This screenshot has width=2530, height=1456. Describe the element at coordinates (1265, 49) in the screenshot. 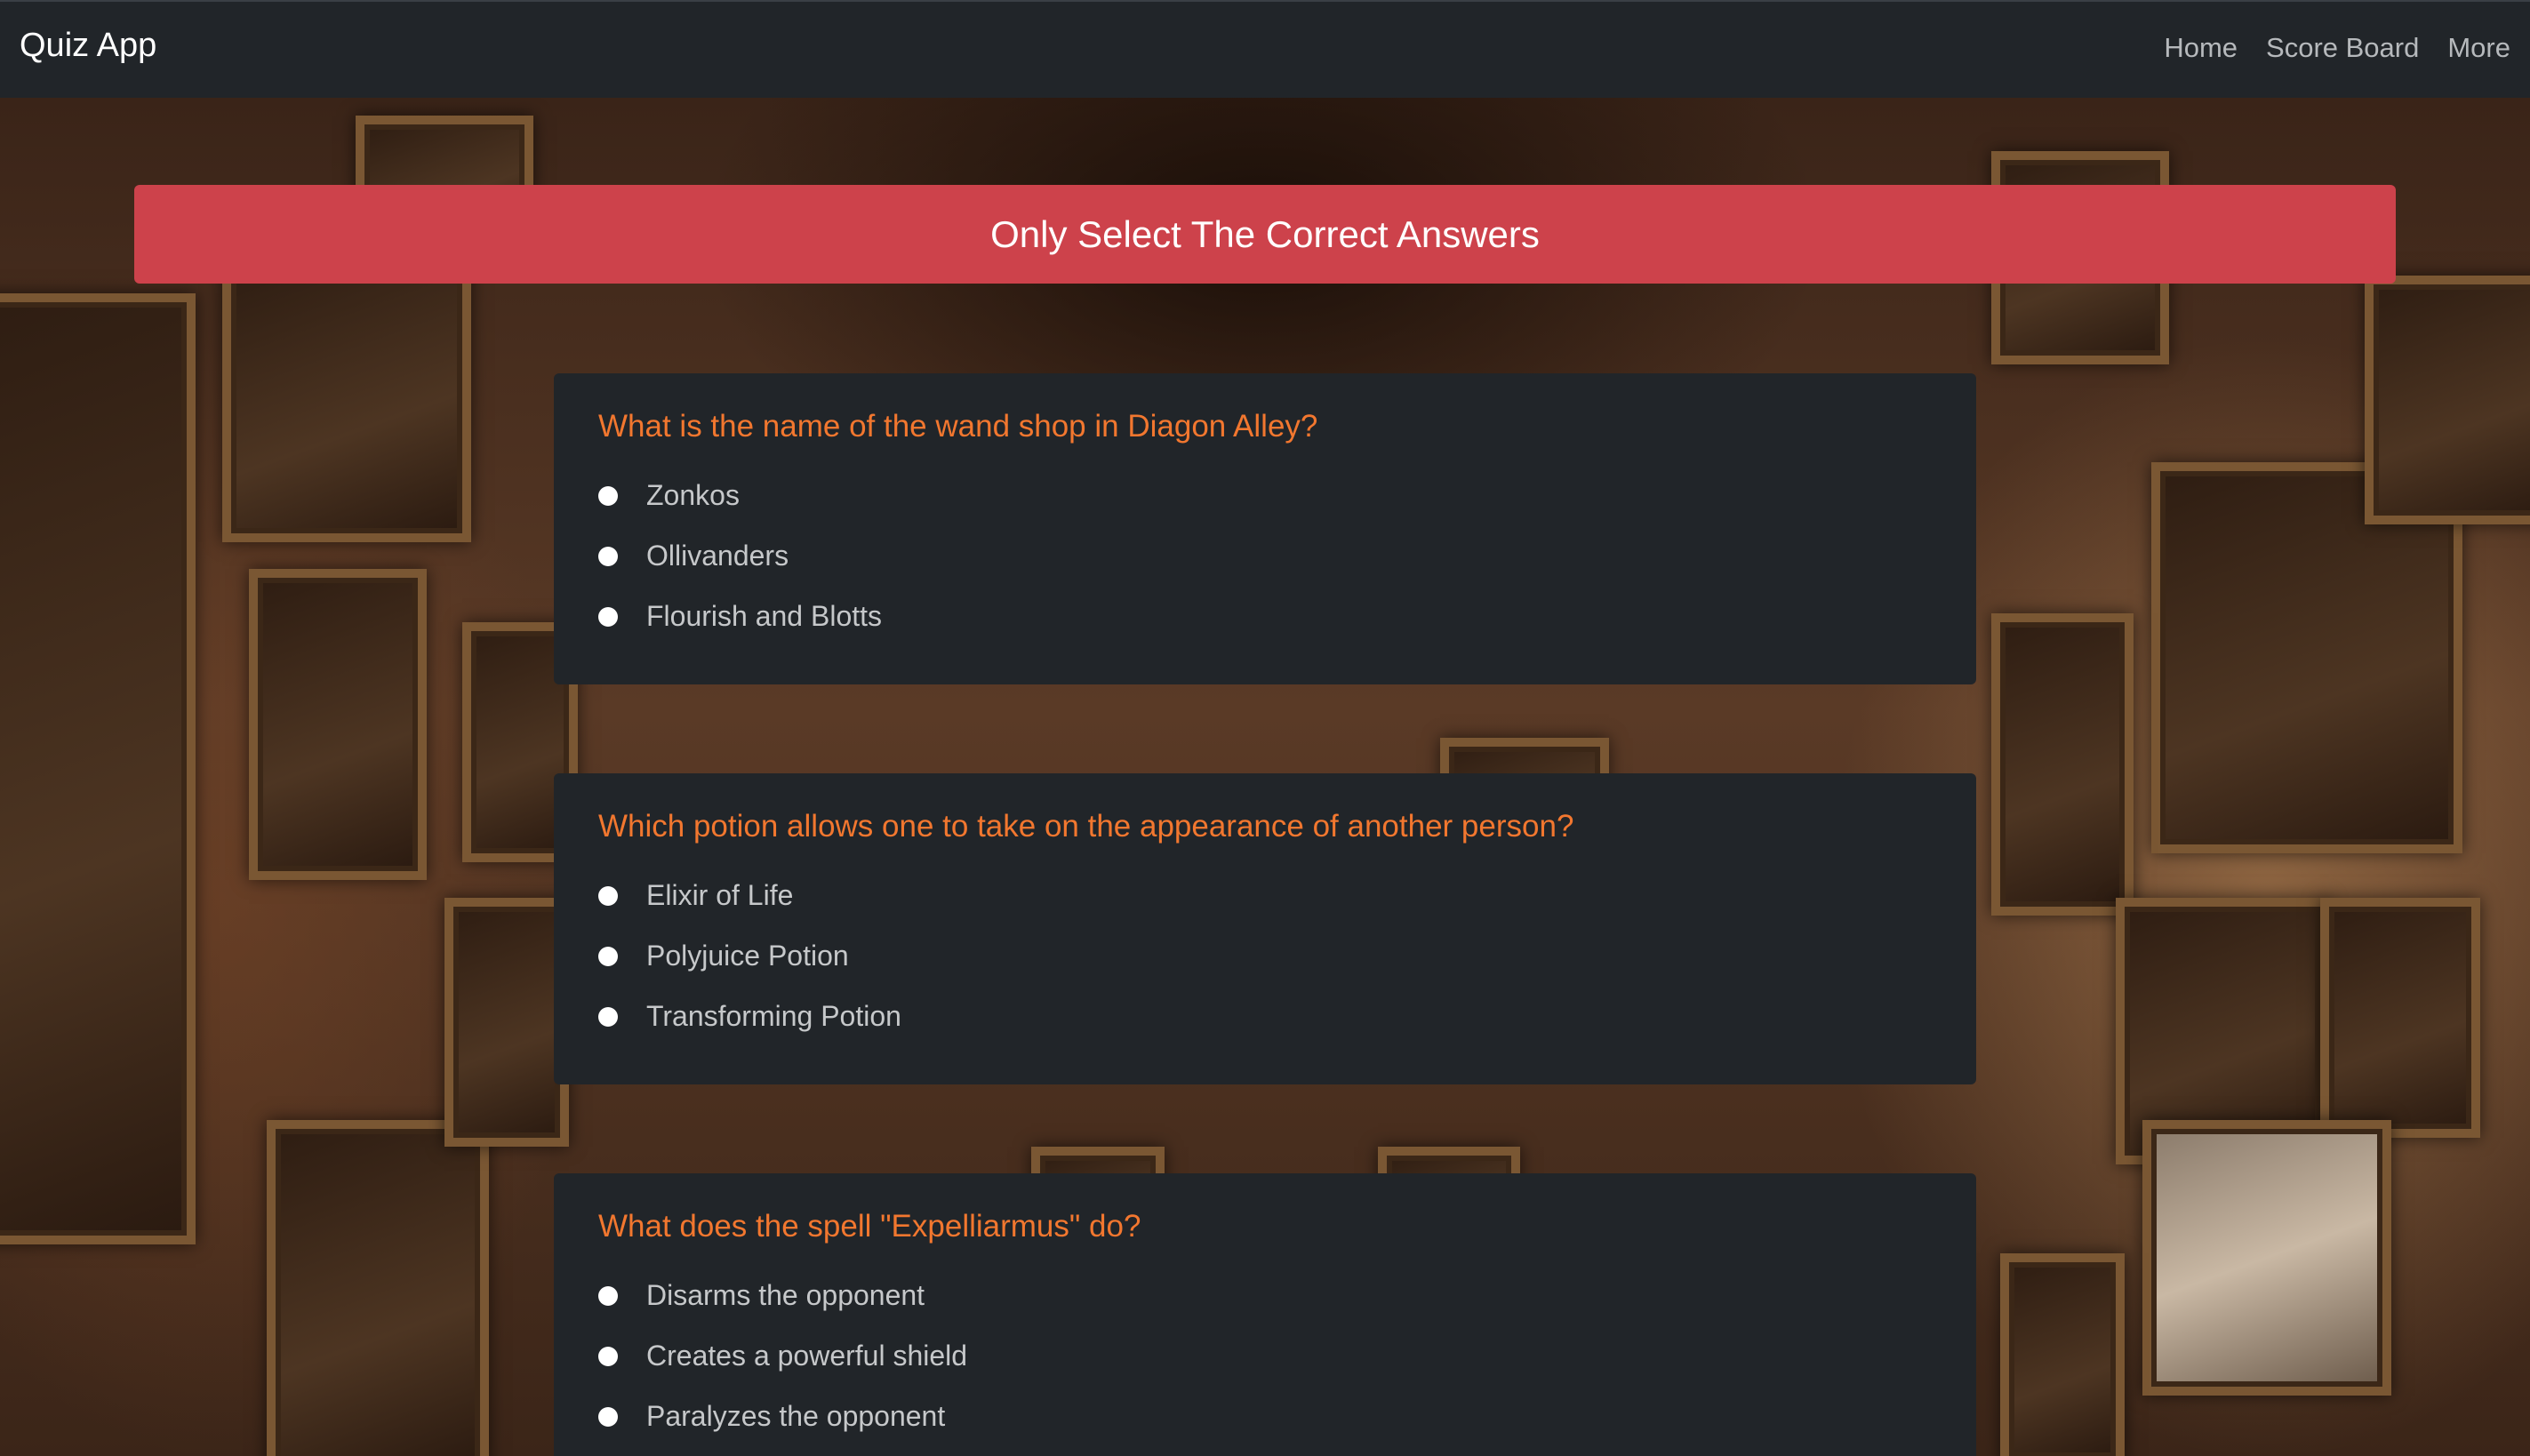

I see `navbar: Quiz App Home Score Board More` at that location.